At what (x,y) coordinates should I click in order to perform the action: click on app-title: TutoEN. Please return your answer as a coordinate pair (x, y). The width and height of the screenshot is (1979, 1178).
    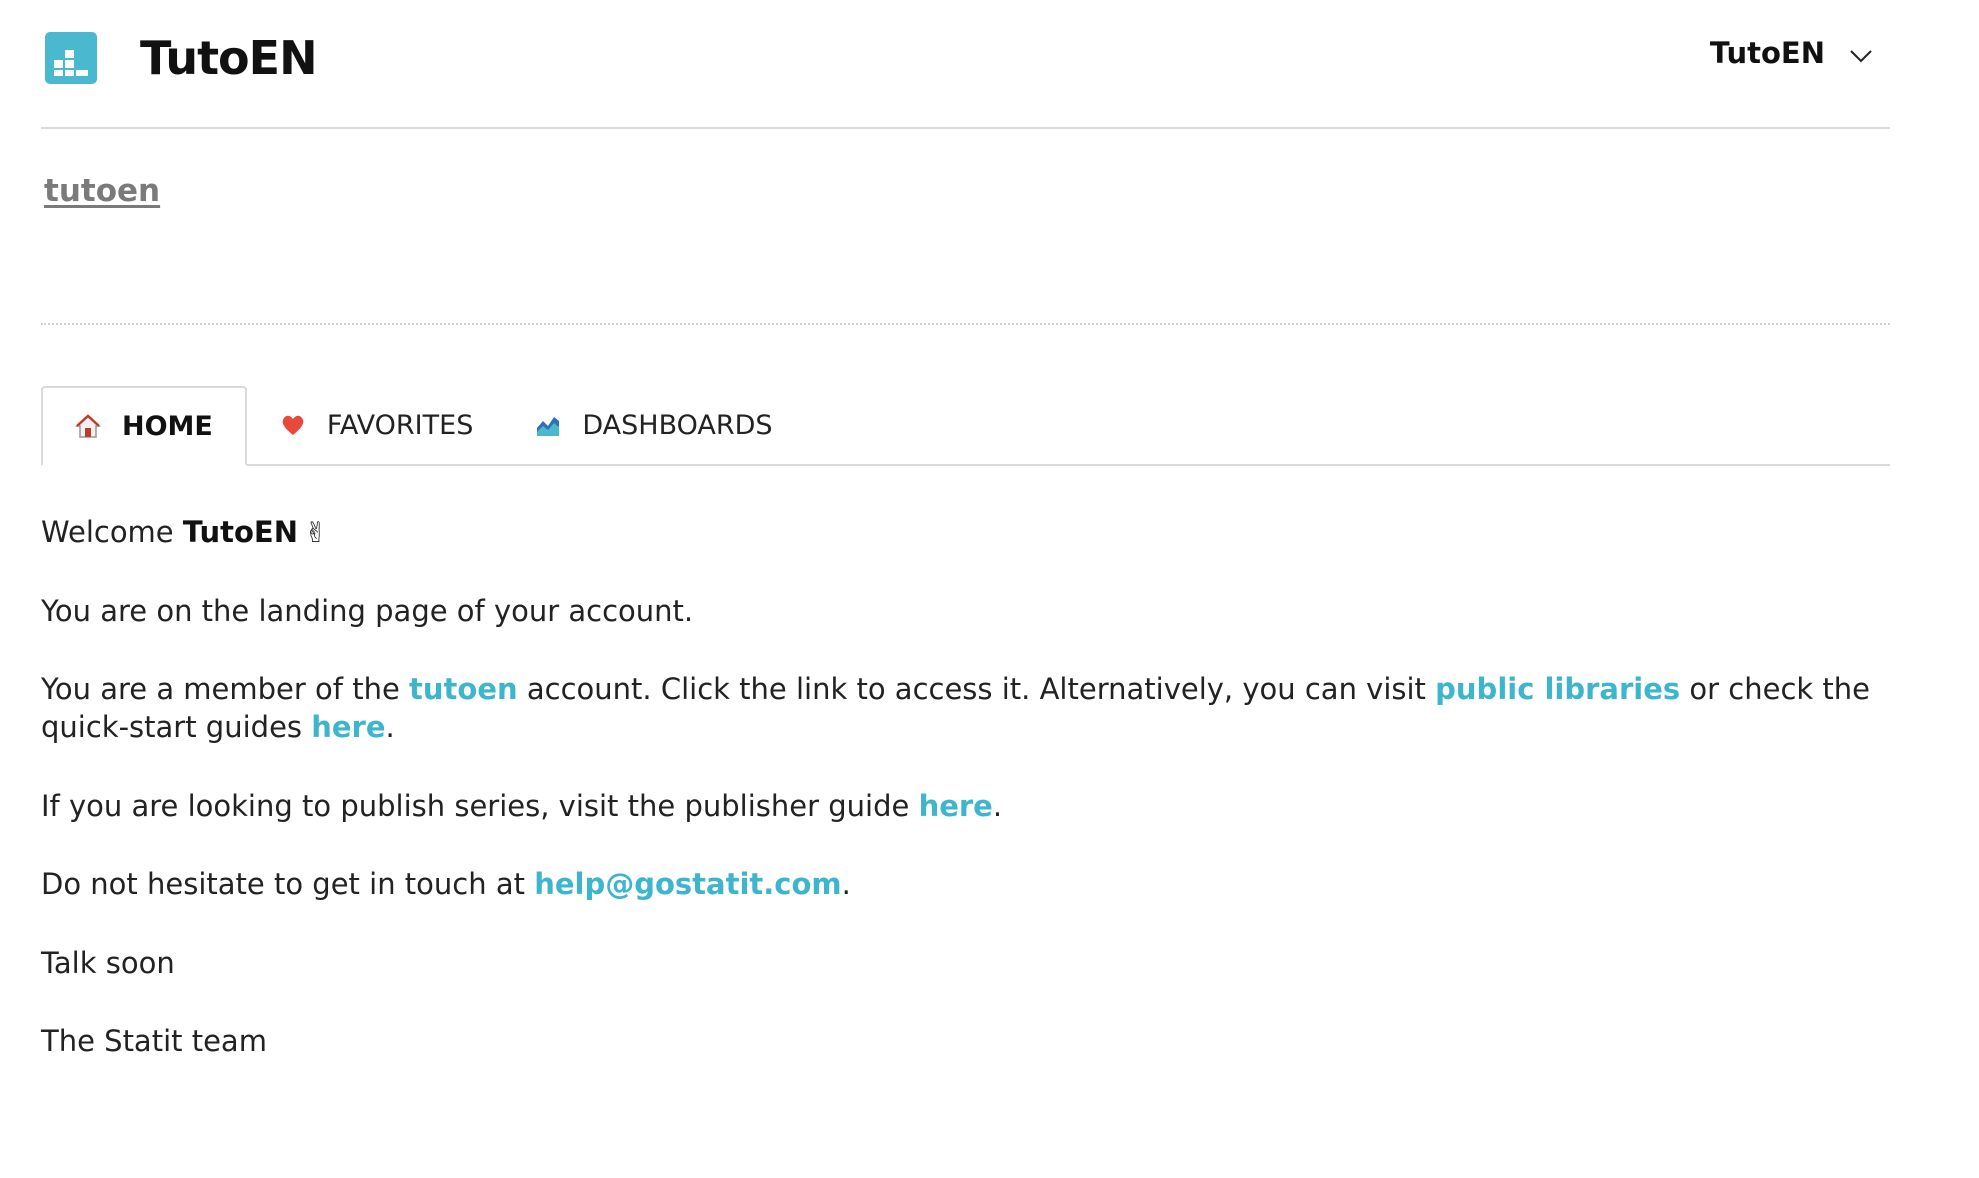
    Looking at the image, I should click on (229, 58).